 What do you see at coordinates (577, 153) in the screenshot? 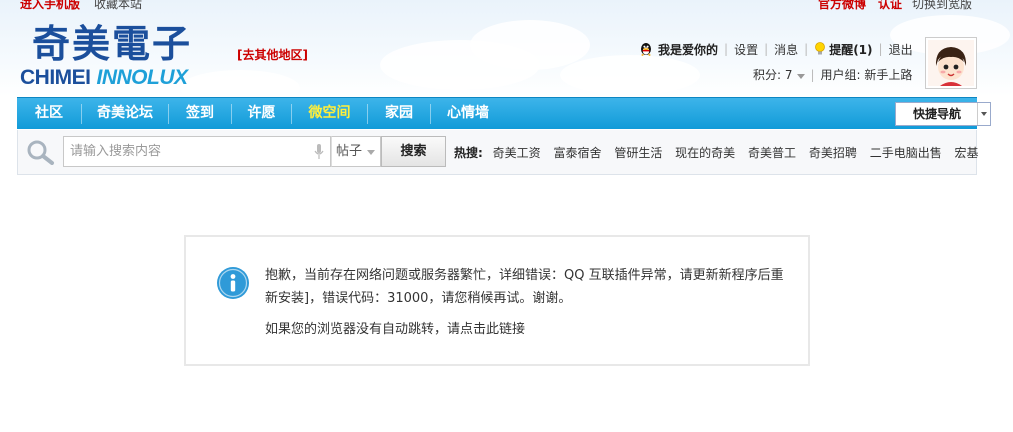
I see `hot-search-term: 富泰宿舍` at bounding box center [577, 153].